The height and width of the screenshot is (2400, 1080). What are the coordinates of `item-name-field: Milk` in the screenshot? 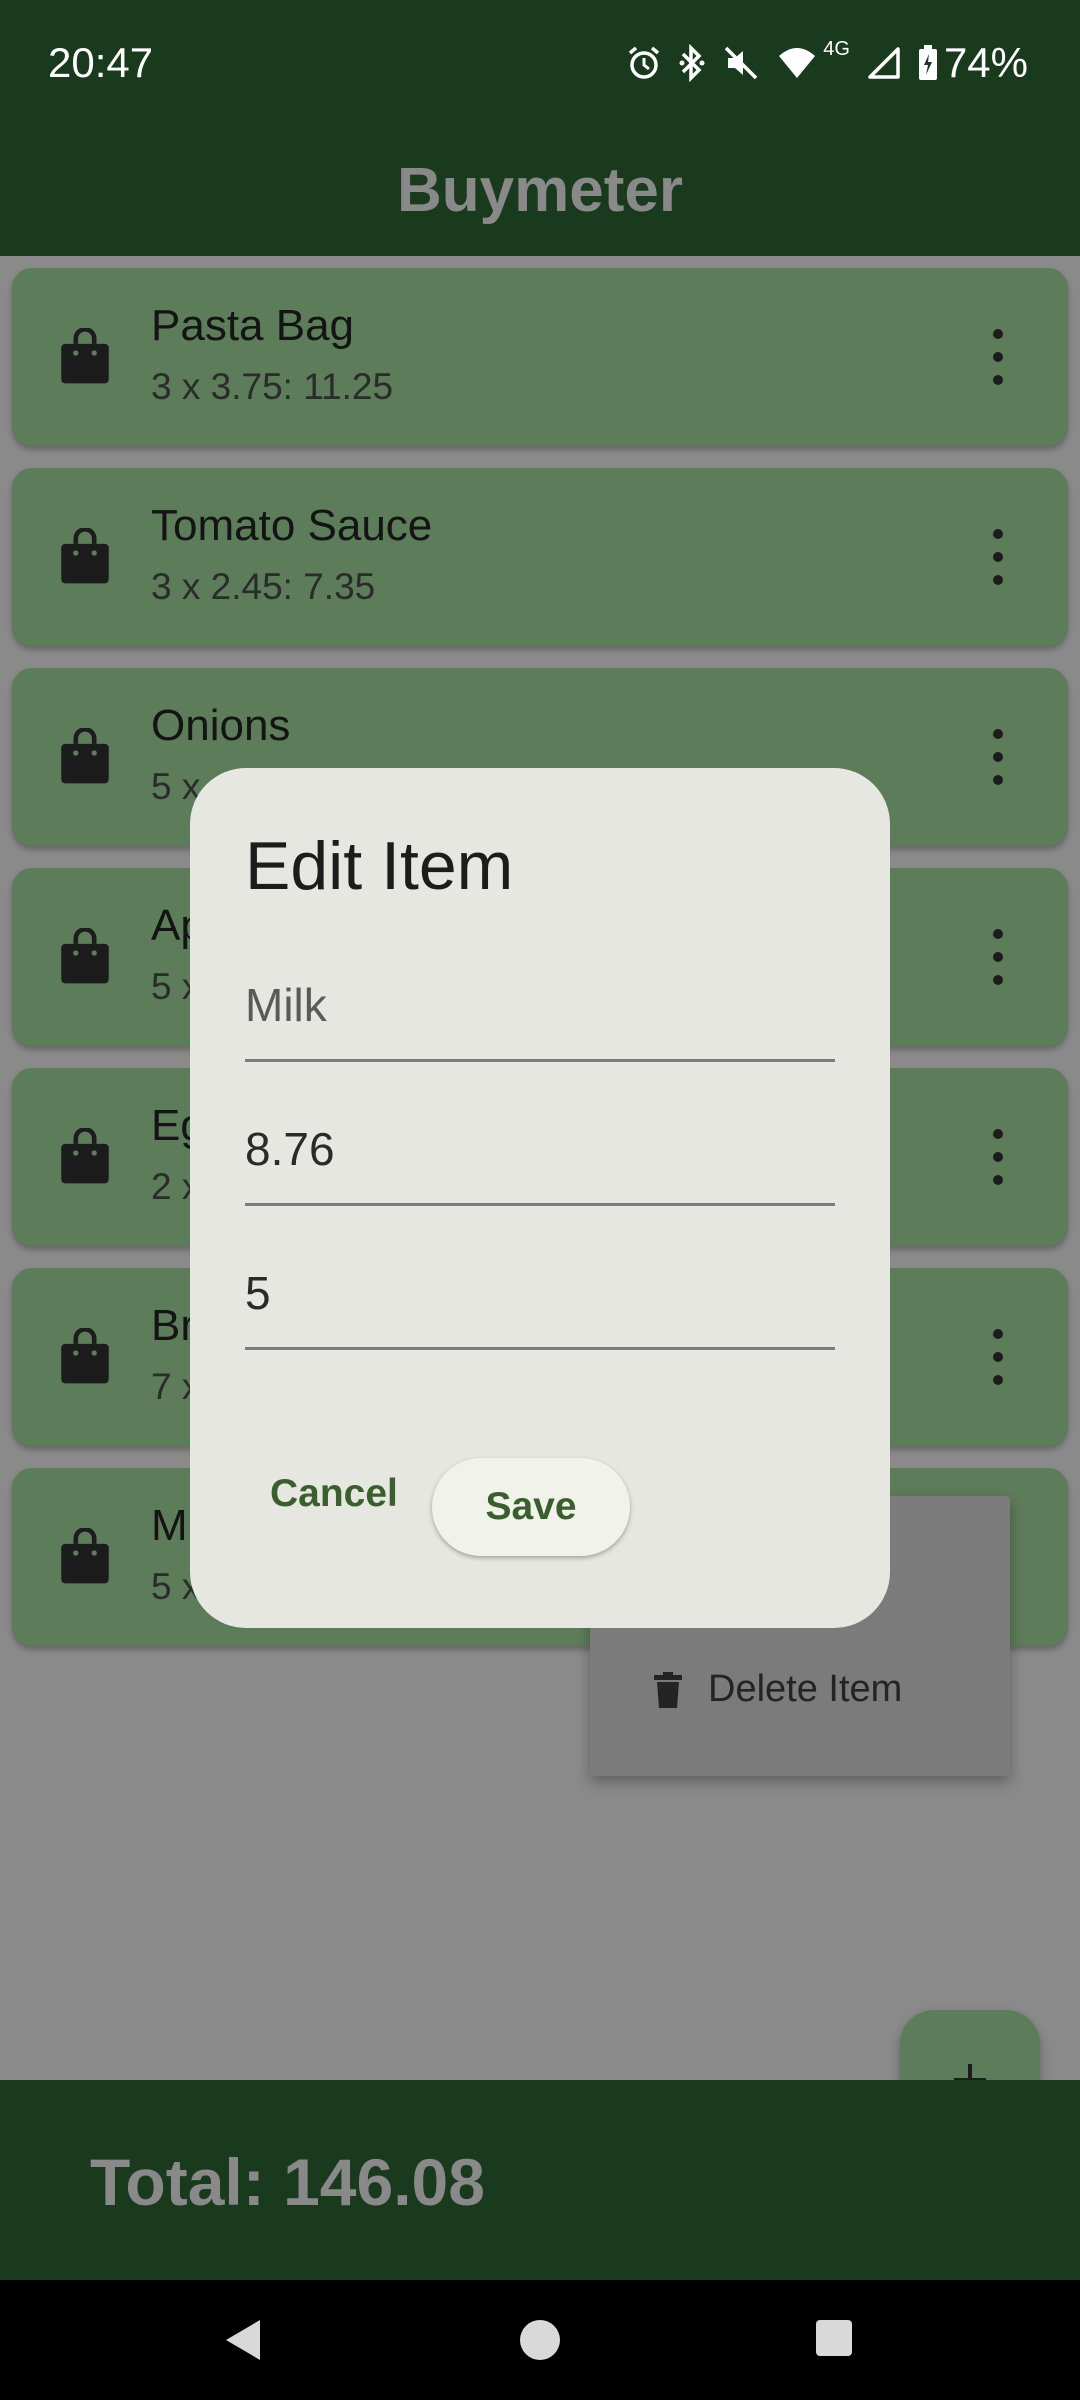 It's located at (540, 1007).